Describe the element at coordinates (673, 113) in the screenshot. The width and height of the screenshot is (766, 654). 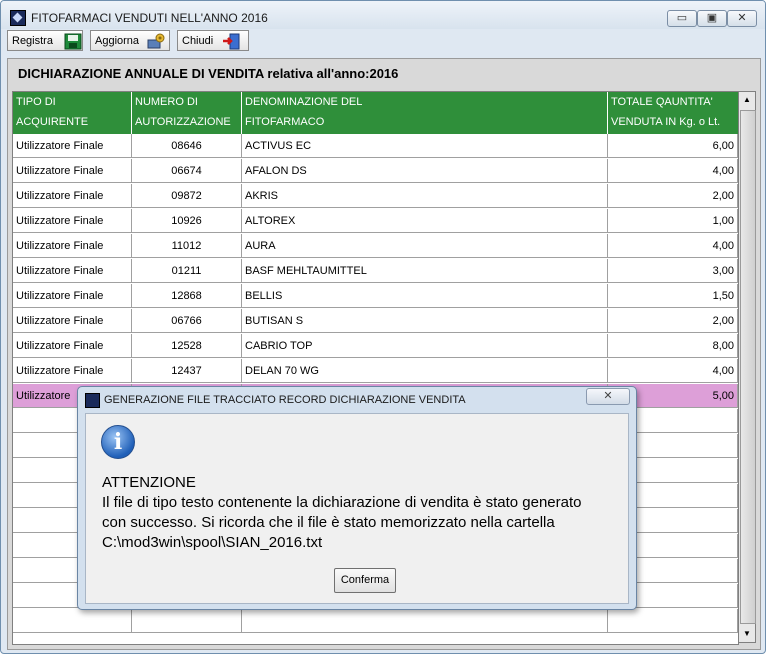
I see `header-total-quantity: TOTALE QAUNTITA' VENDUTA IN Kg. o Lt.` at that location.